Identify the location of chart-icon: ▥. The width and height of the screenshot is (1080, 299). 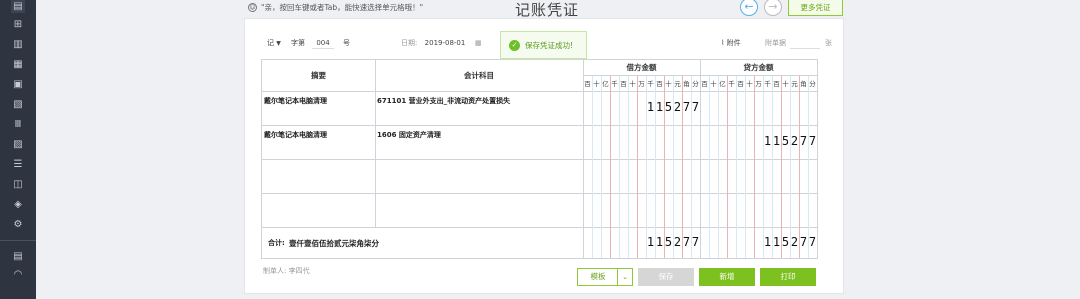
(18, 44).